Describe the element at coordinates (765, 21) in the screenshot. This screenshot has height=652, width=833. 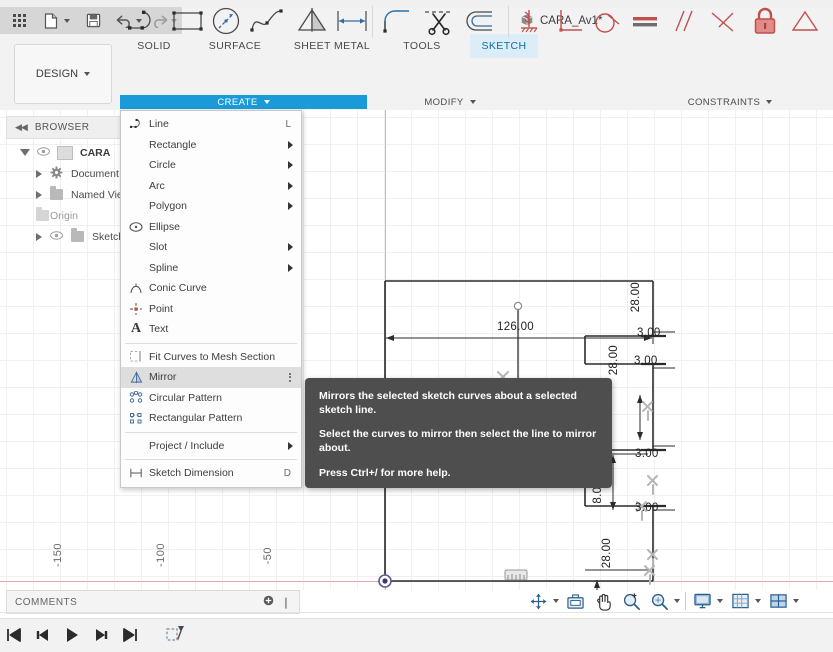
I see `lock-icon` at that location.